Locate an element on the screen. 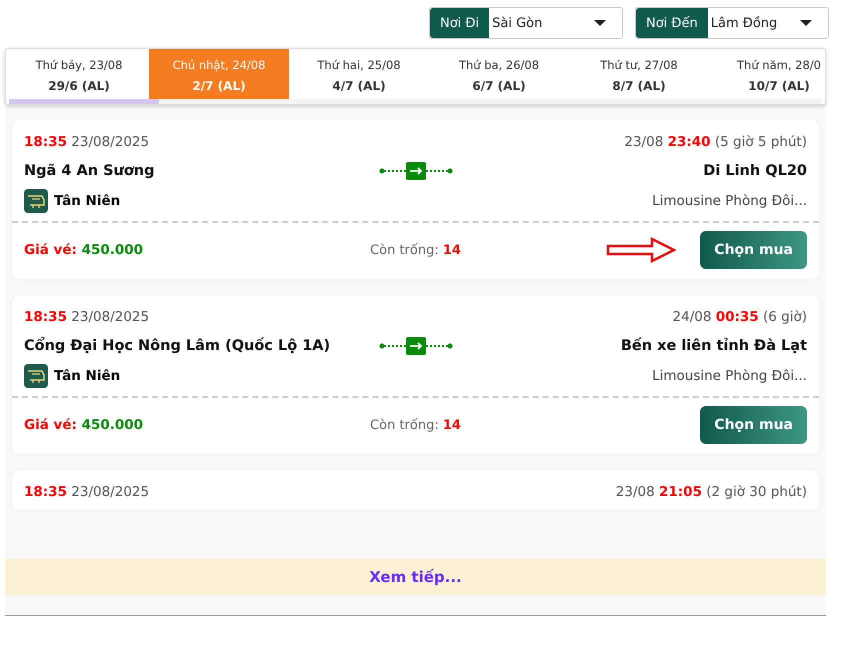 Image resolution: width=846 pixels, height=658 pixels. date-tab: Thứ bảy, 23/08 29/6 (AL) is located at coordinates (79, 74).